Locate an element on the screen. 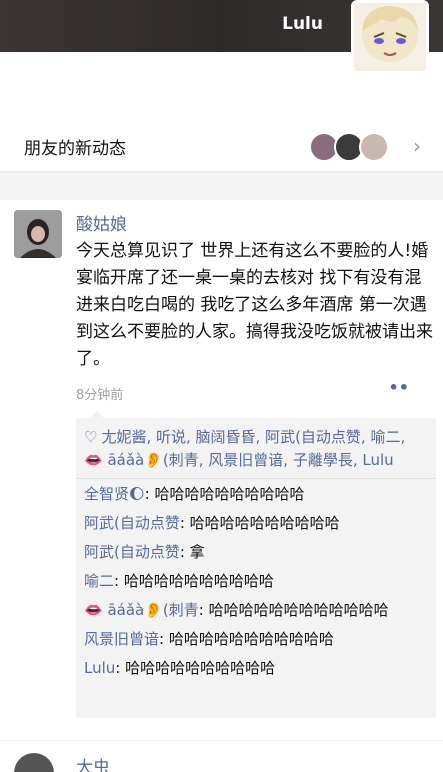 The image size is (443, 772). comment-author: 喻二 is located at coordinates (99, 581).